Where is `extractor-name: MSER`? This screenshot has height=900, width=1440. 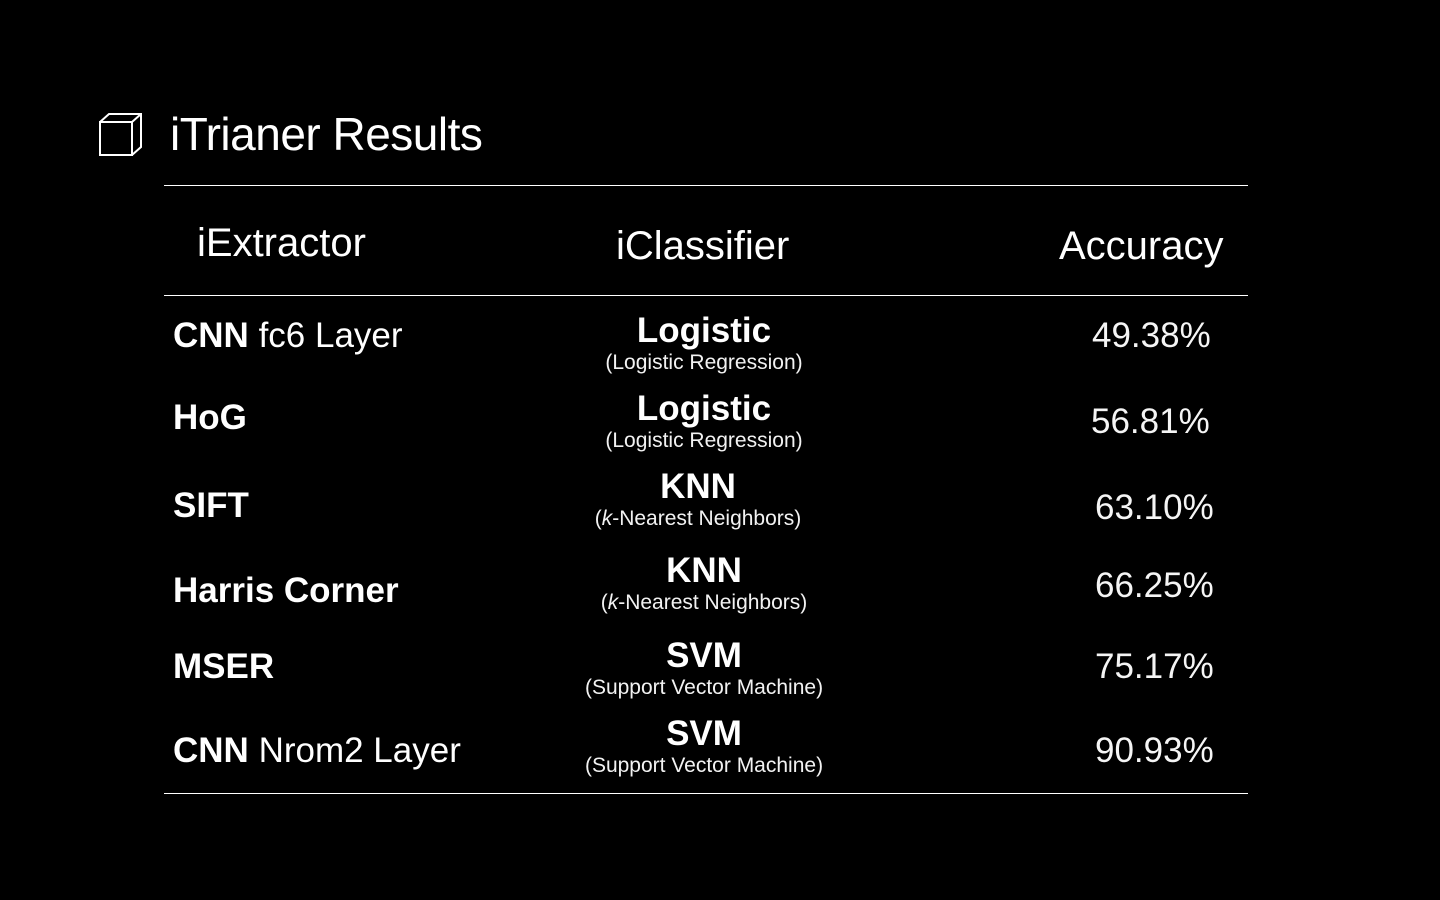
extractor-name: MSER is located at coordinates (224, 666).